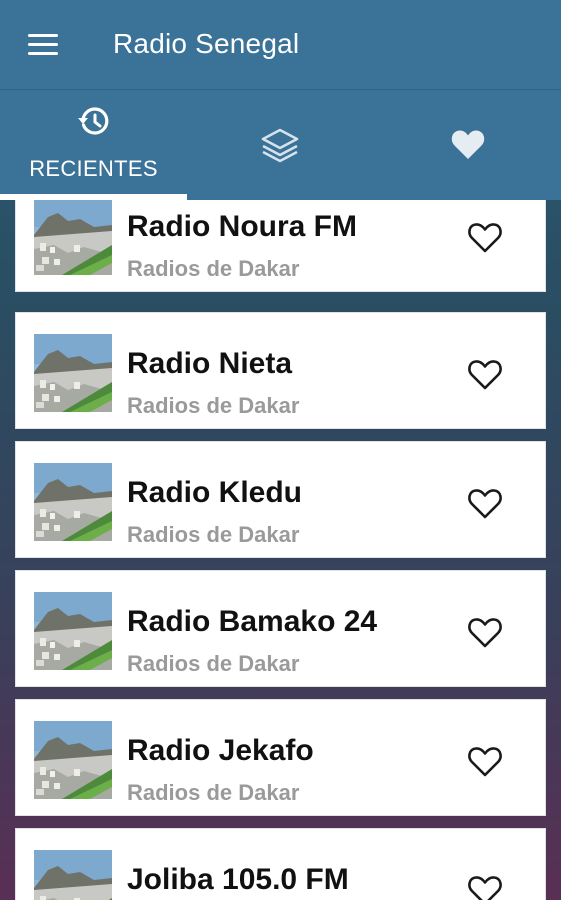 The height and width of the screenshot is (900, 561). Describe the element at coordinates (215, 492) in the screenshot. I see `station-name: Radio Kledu` at that location.